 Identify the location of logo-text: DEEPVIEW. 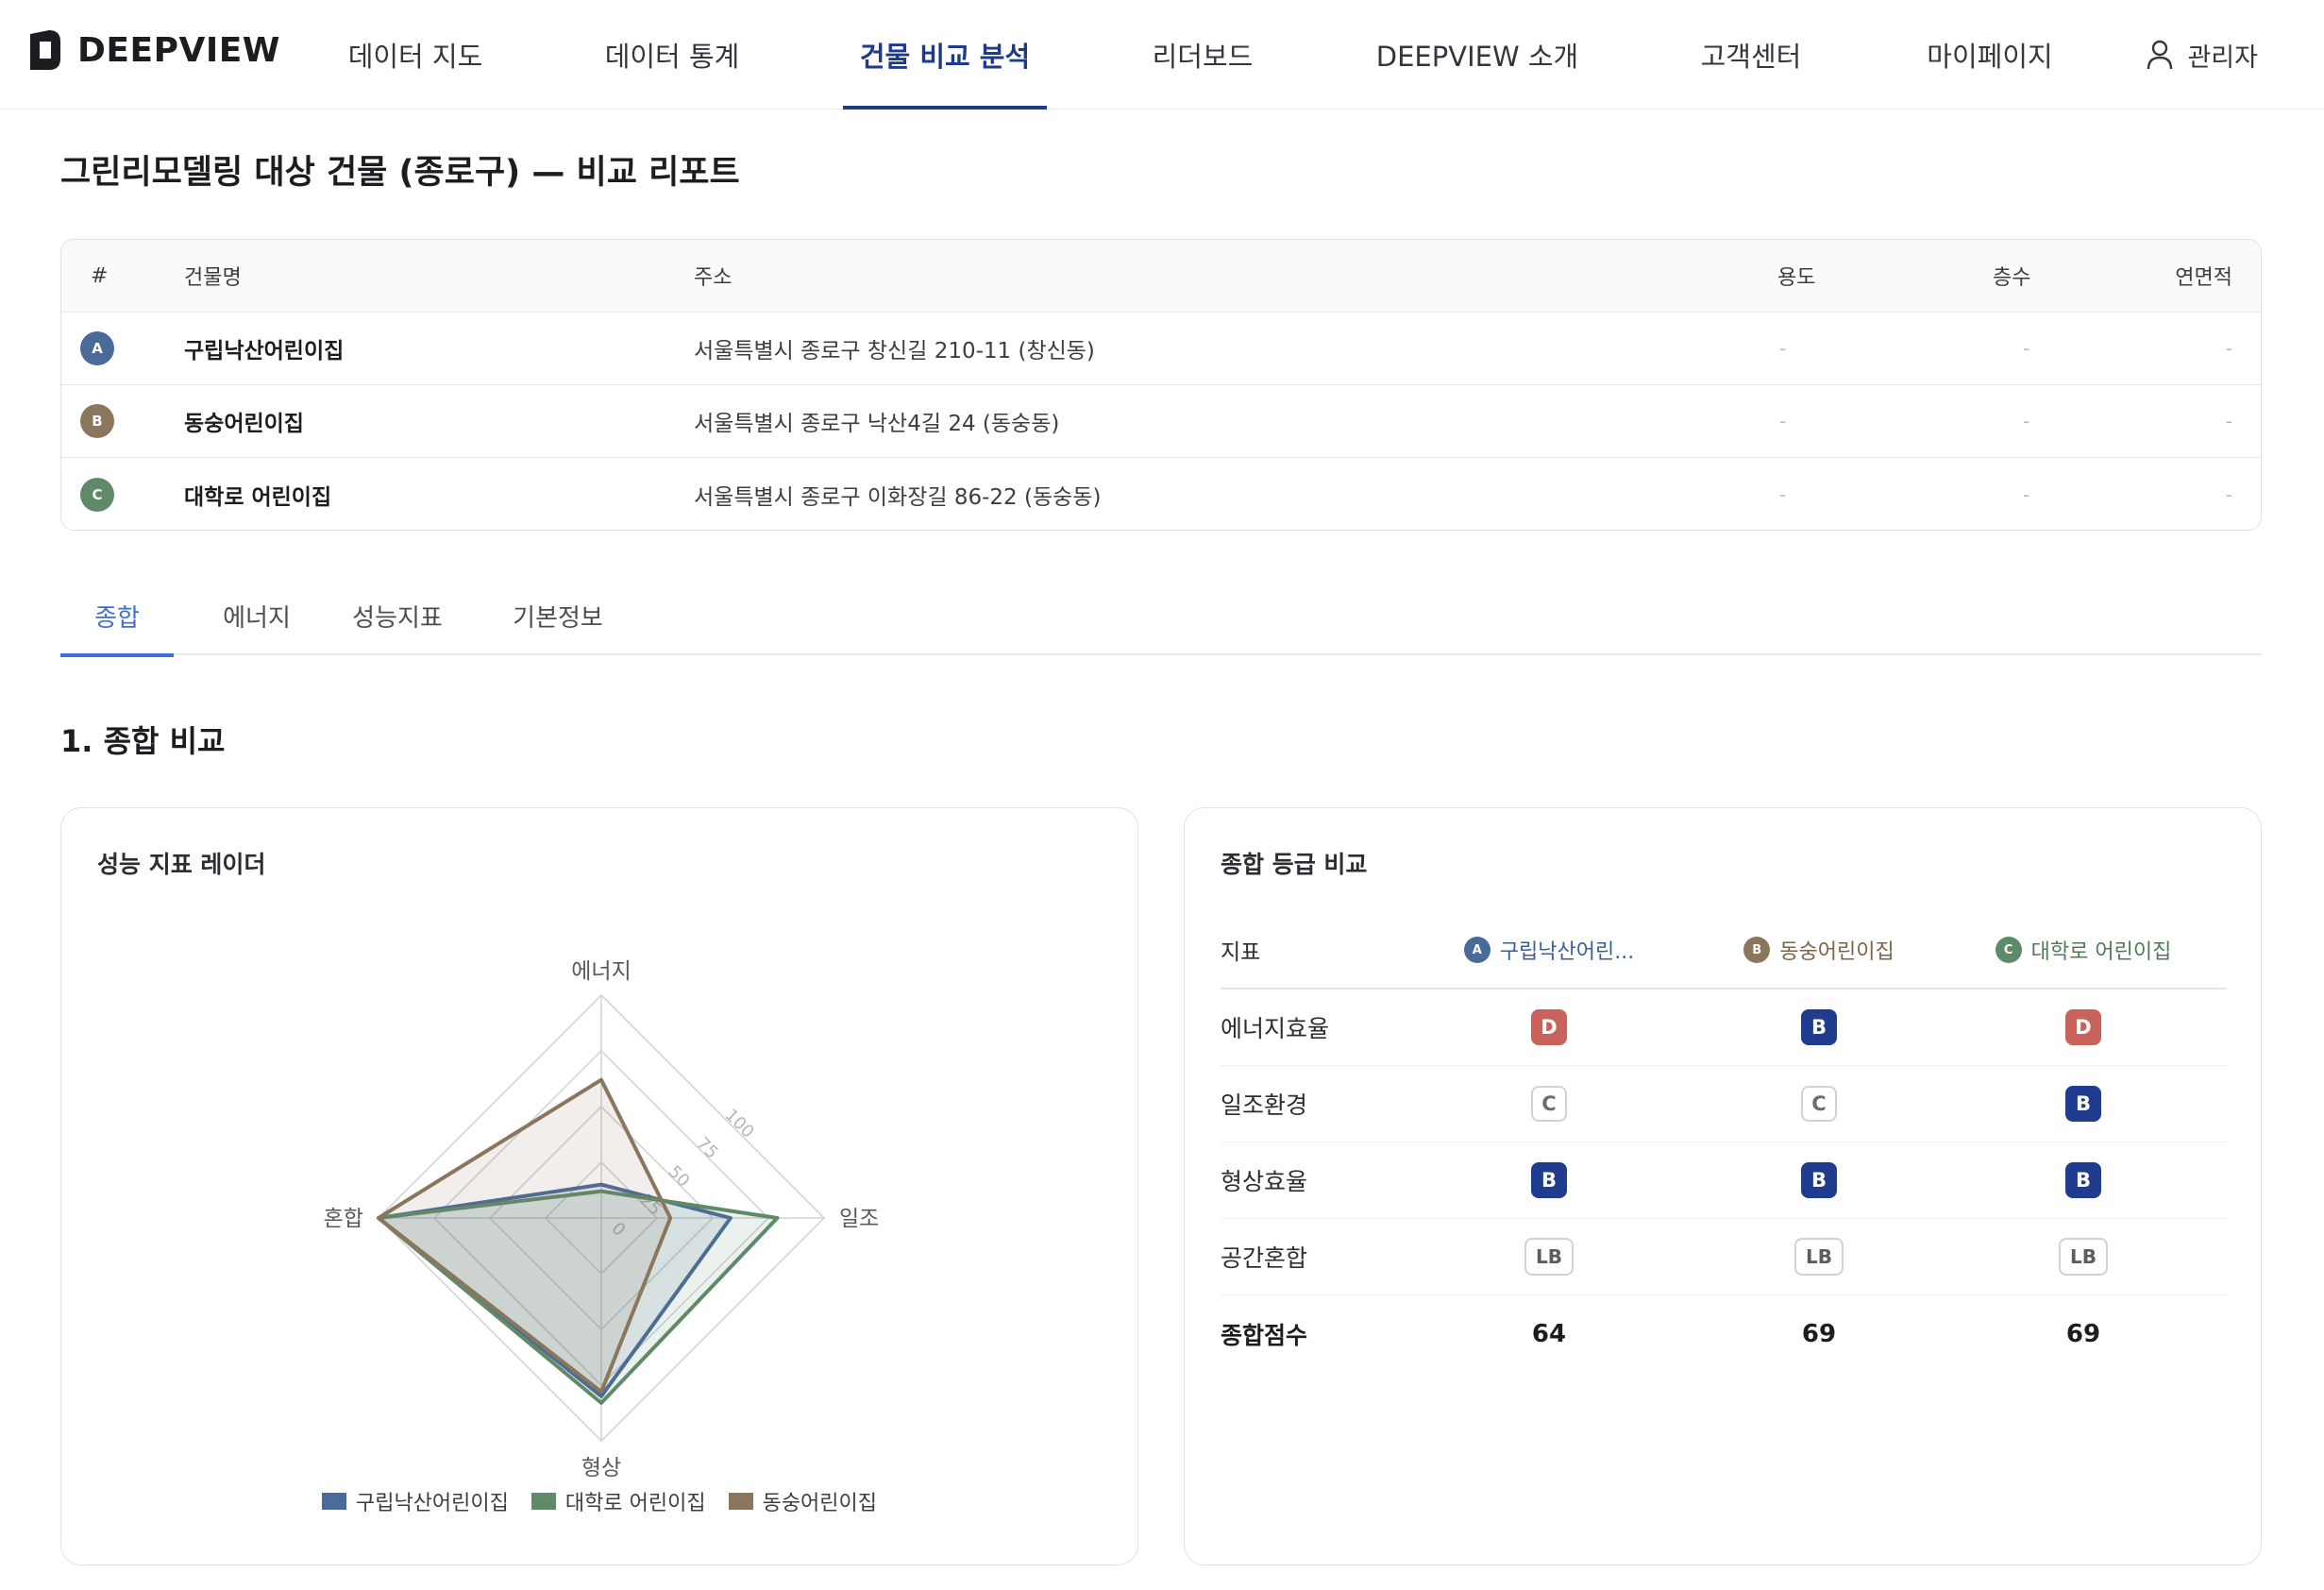
(179, 50).